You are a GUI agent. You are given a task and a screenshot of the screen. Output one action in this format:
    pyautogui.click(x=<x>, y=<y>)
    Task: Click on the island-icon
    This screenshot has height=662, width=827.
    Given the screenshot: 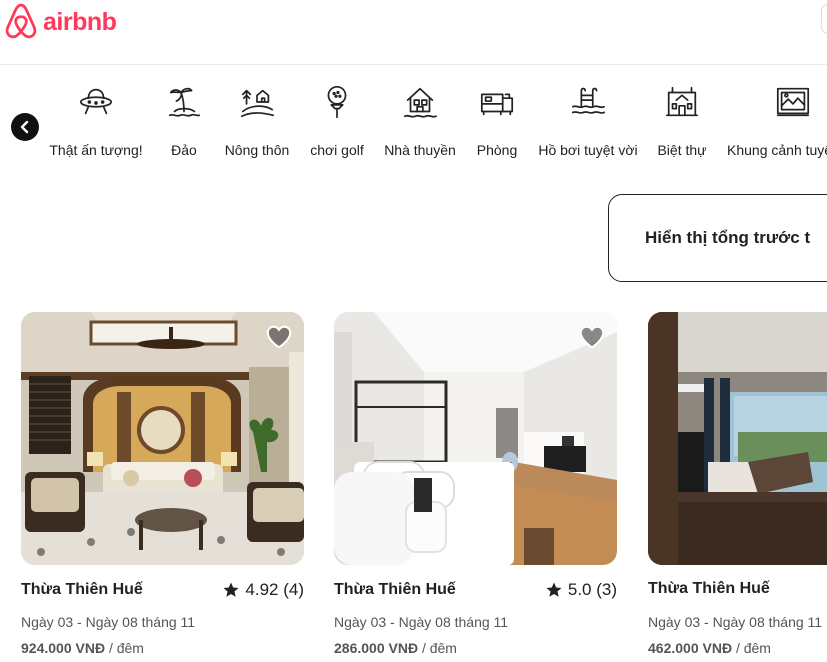 What is the action you would take?
    pyautogui.click(x=184, y=102)
    